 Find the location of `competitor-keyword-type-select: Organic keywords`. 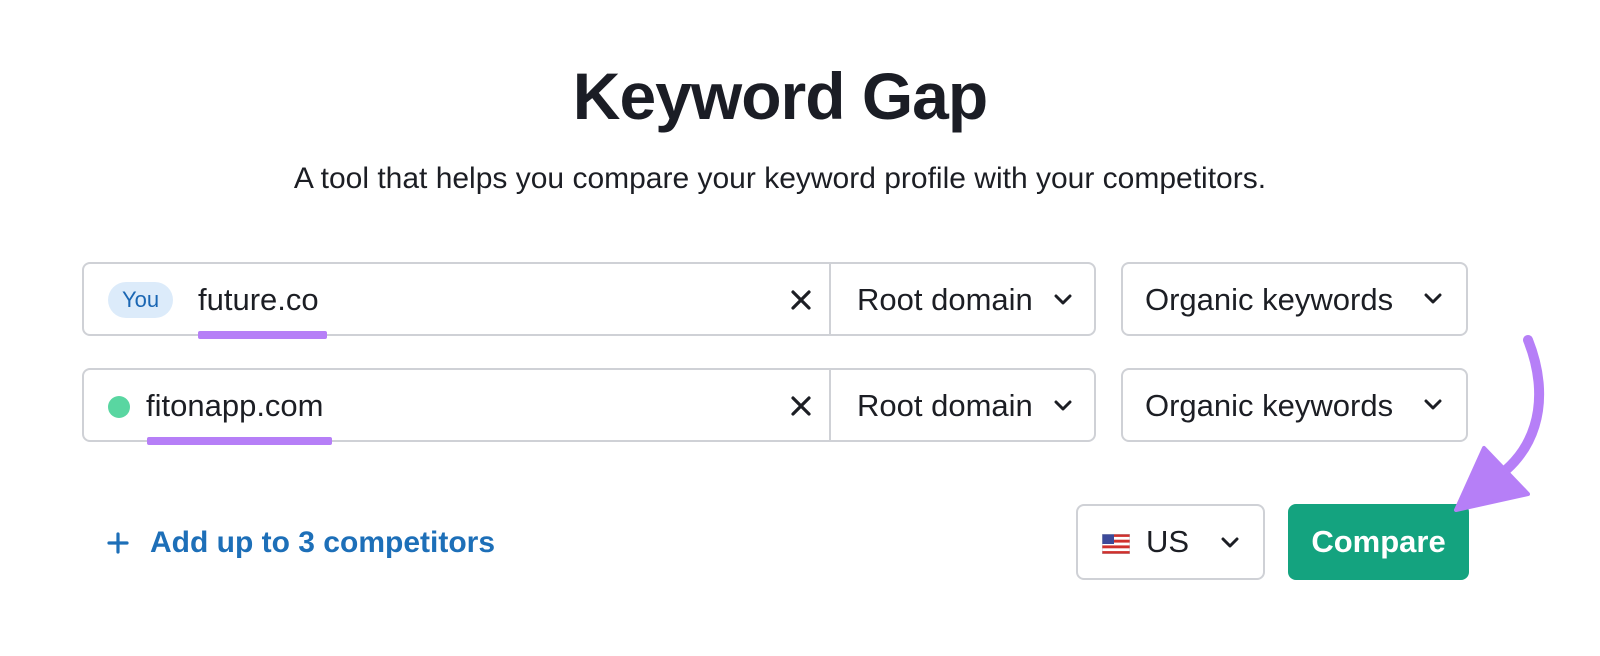

competitor-keyword-type-select: Organic keywords is located at coordinates (1294, 405).